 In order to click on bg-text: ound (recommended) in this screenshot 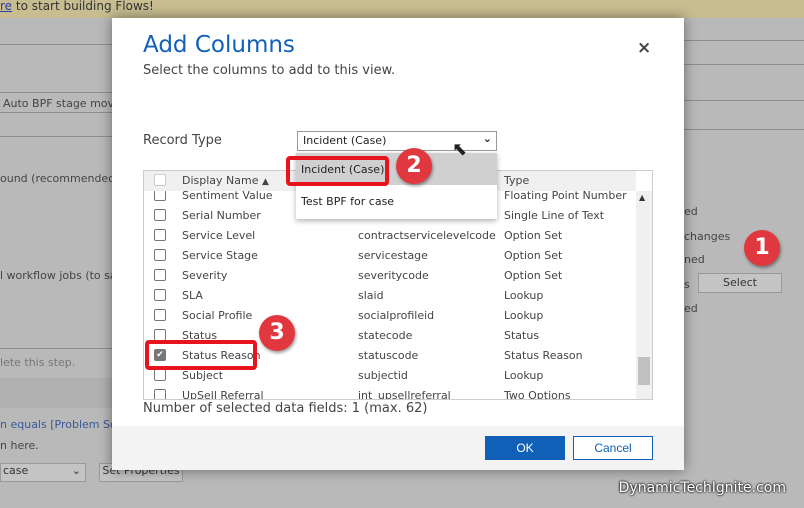, I will do `click(60, 178)`.